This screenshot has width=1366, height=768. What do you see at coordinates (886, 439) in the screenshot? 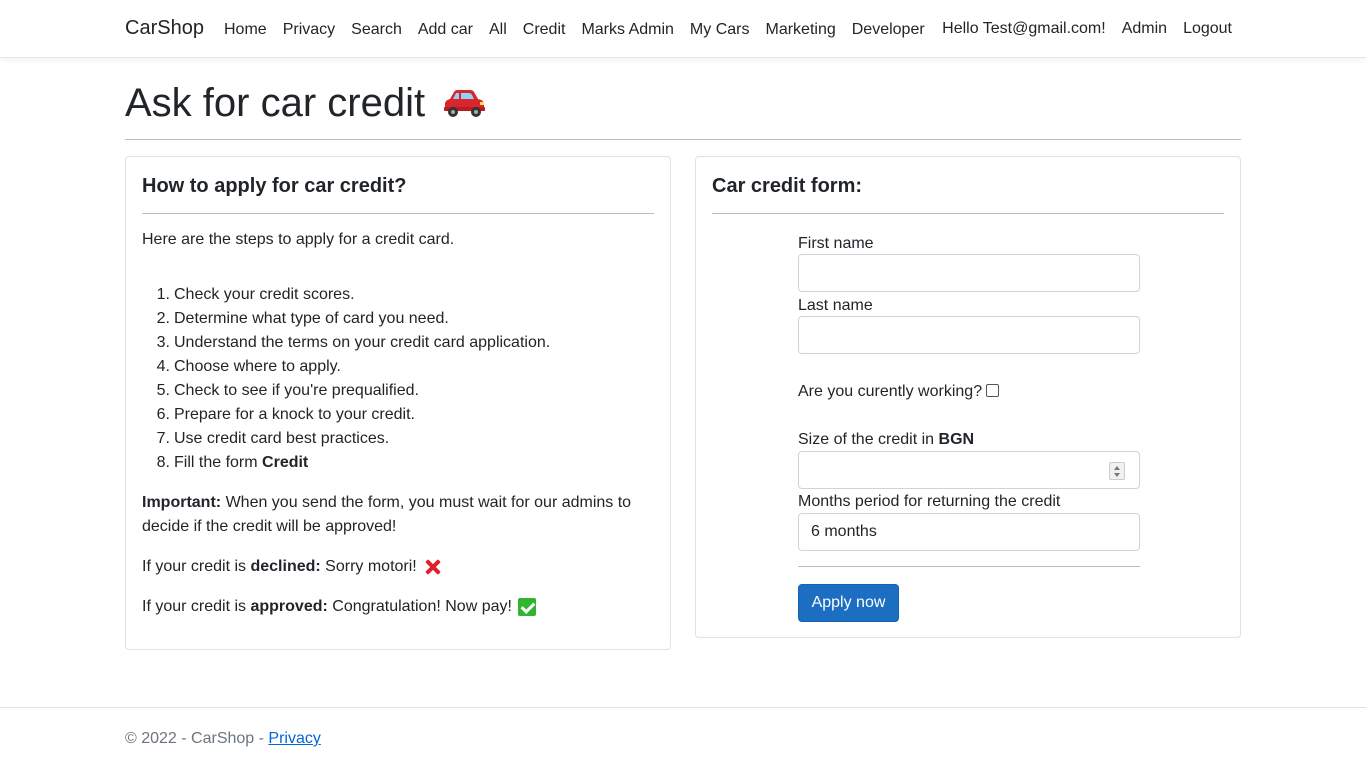
I see `credit-size-label: Size of the credit in BGN` at bounding box center [886, 439].